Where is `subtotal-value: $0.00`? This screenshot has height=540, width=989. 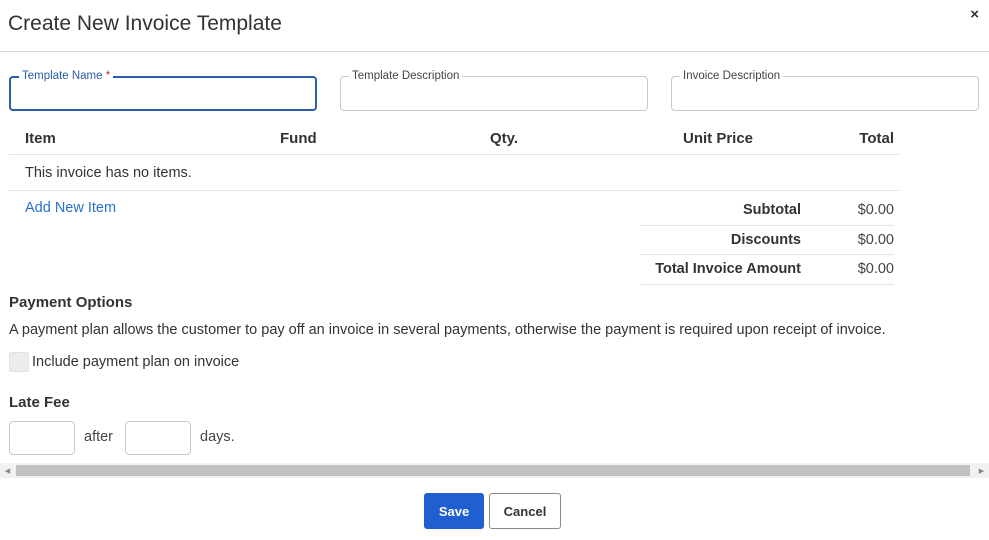 subtotal-value: $0.00 is located at coordinates (875, 210).